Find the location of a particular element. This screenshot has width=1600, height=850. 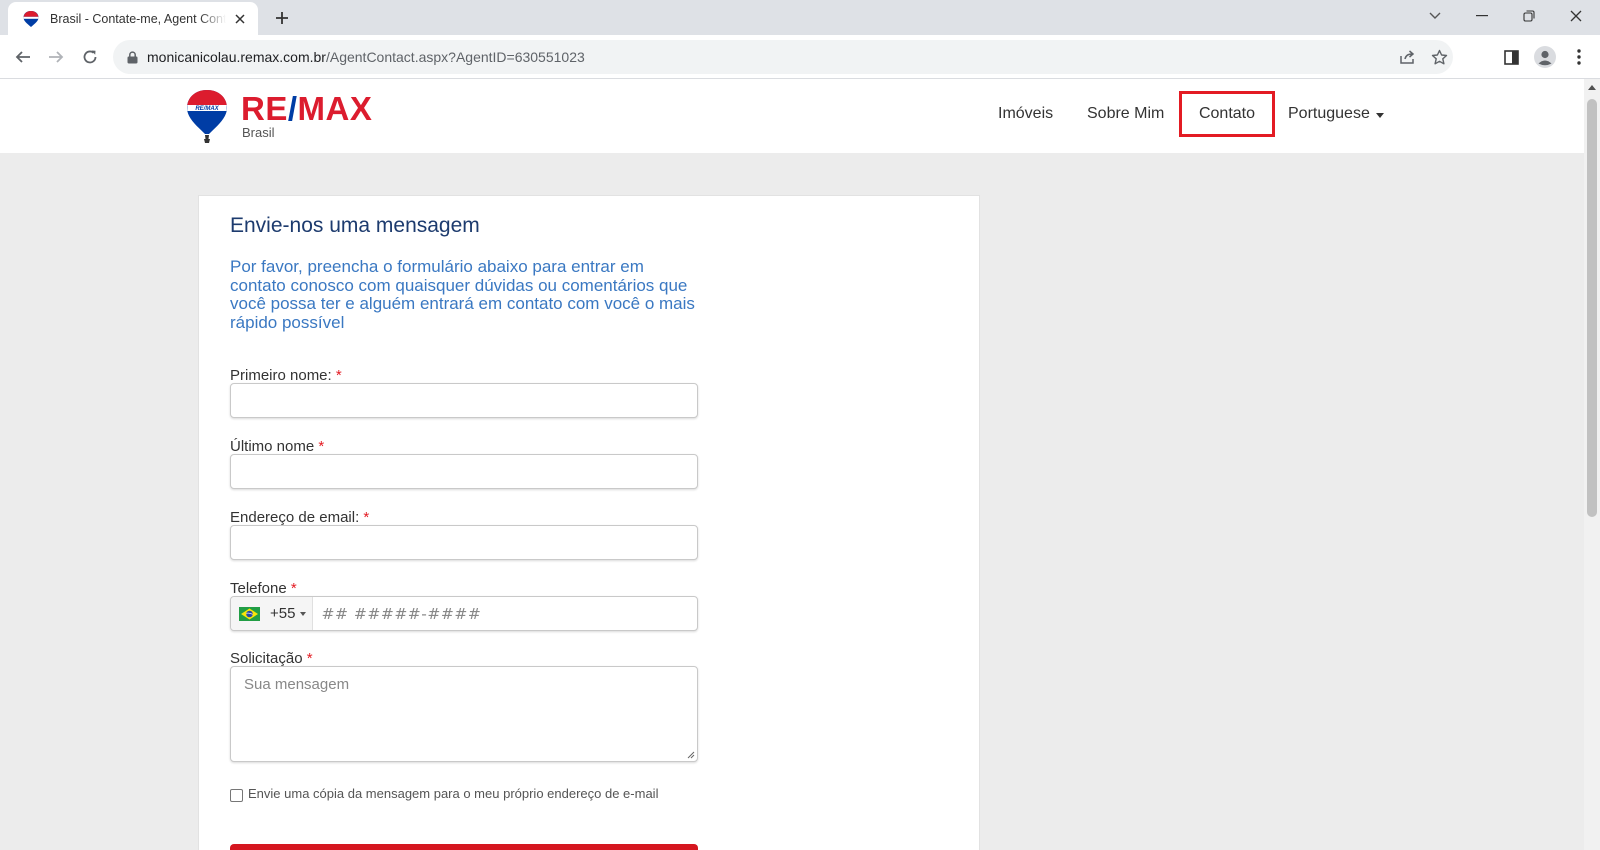

email-input is located at coordinates (464, 542).